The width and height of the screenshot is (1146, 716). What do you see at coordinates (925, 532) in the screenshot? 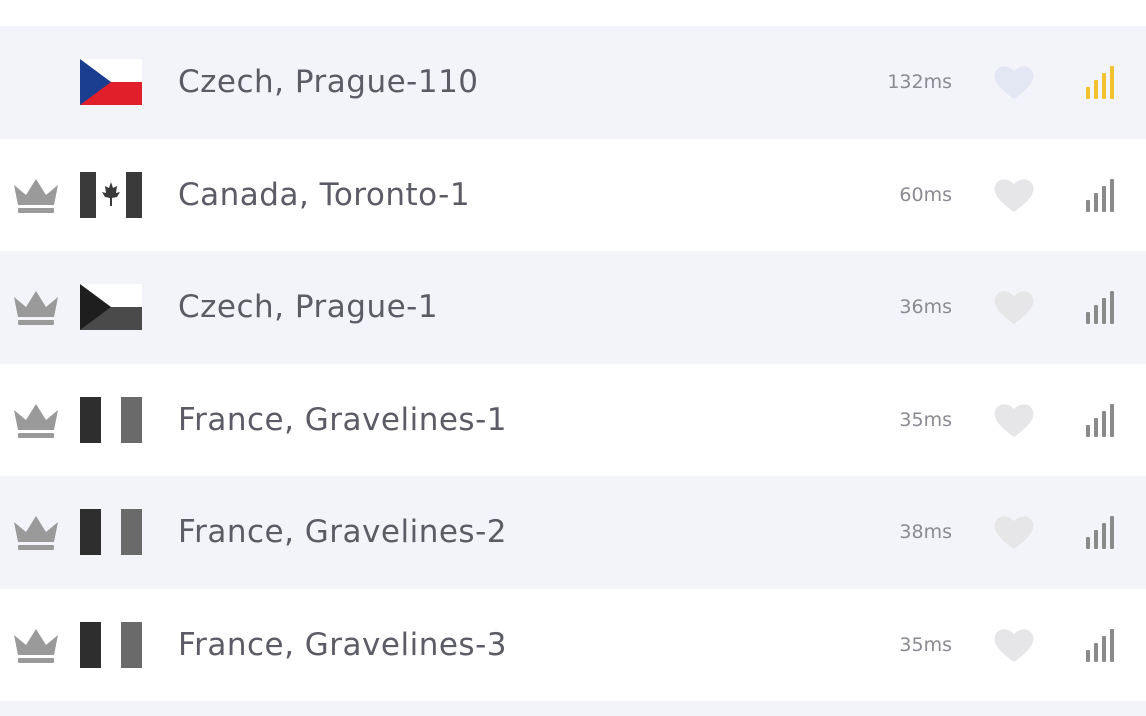
I see `server-ping: 38ms` at bounding box center [925, 532].